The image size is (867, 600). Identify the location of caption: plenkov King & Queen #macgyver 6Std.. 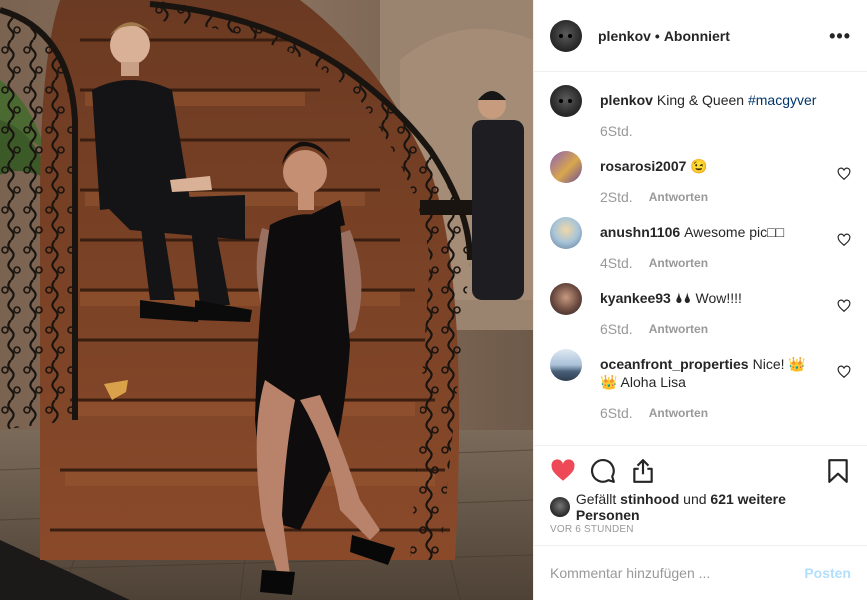
(700, 106).